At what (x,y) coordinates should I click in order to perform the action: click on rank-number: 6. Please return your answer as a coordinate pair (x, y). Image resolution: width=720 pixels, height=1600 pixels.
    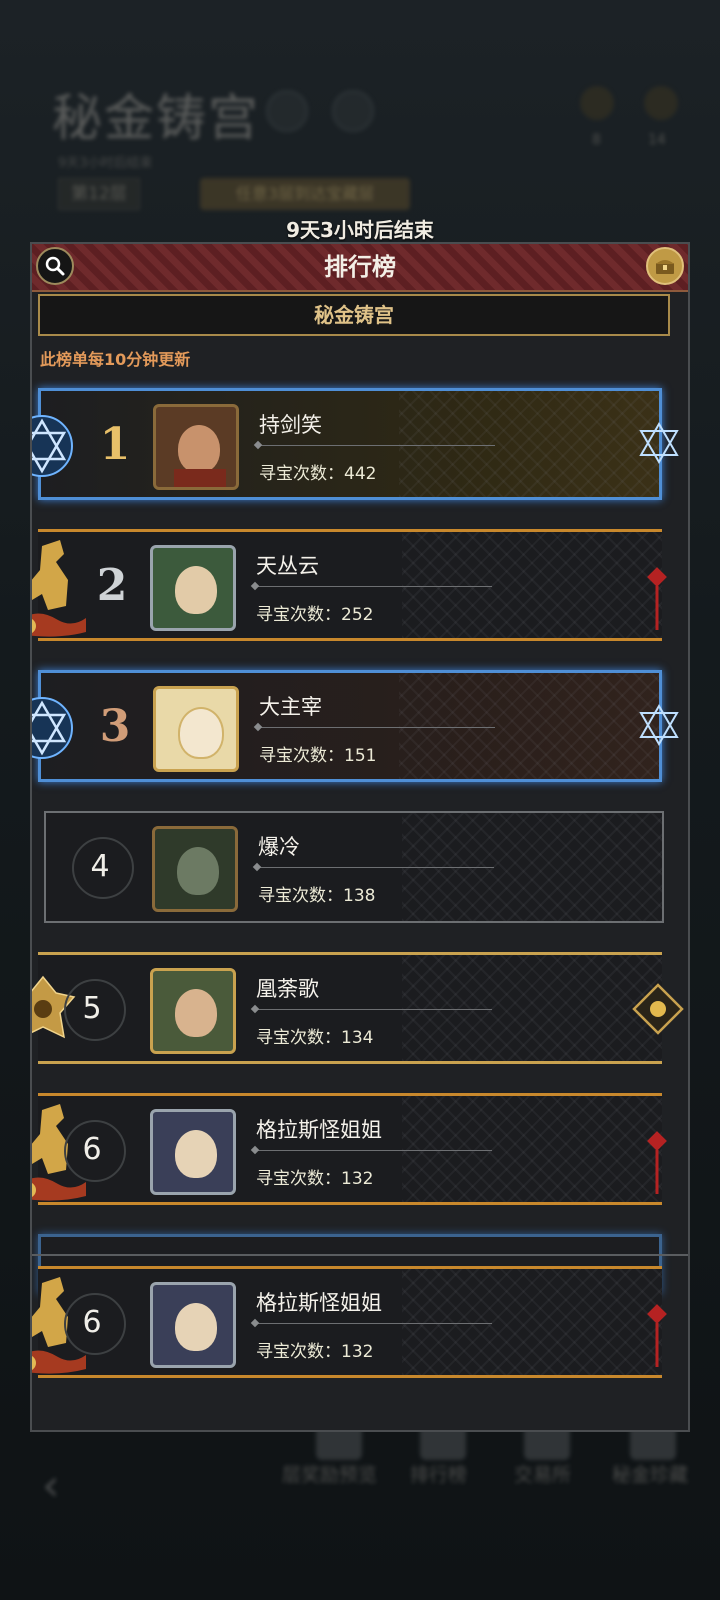
    Looking at the image, I should click on (92, 1149).